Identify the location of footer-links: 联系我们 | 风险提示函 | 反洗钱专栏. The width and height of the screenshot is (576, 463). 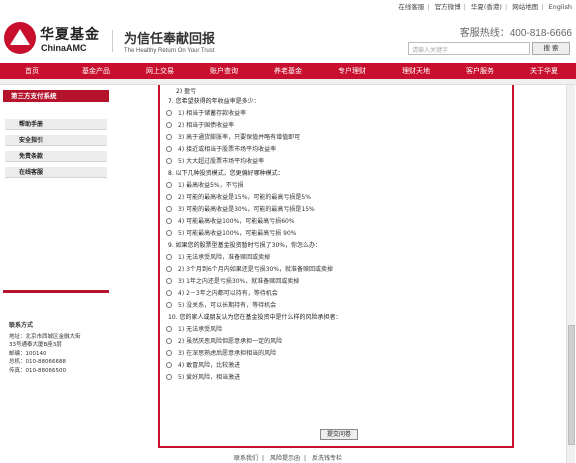
(288, 458).